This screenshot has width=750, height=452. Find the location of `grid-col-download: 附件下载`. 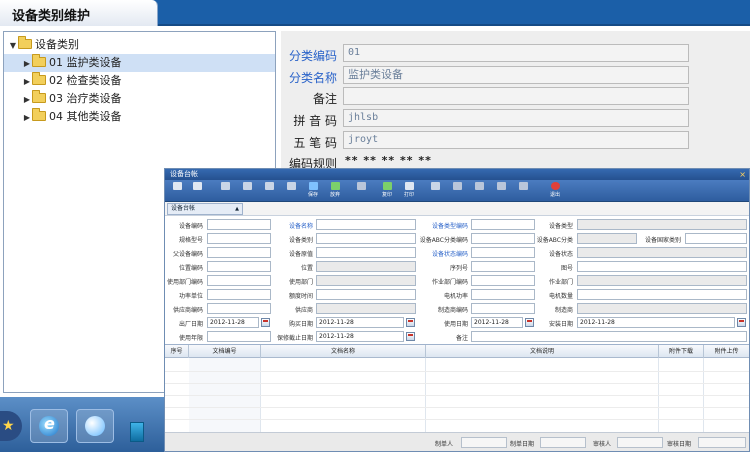

grid-col-download: 附件下载 is located at coordinates (681, 351).